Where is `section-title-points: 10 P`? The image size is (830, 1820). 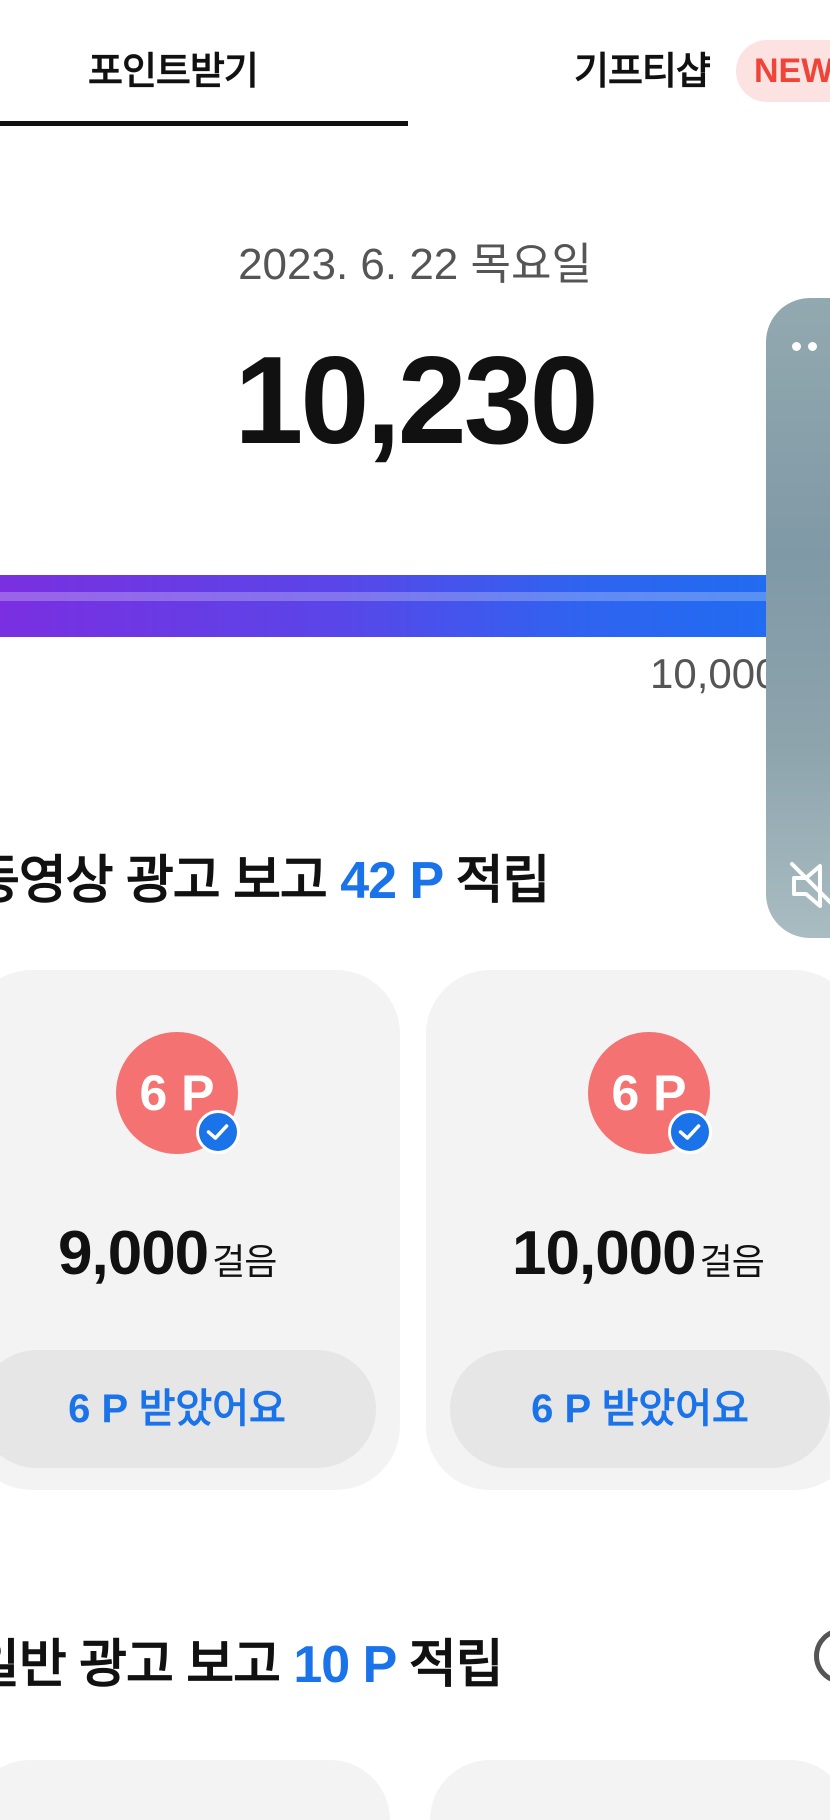
section-title-points: 10 P is located at coordinates (344, 1665).